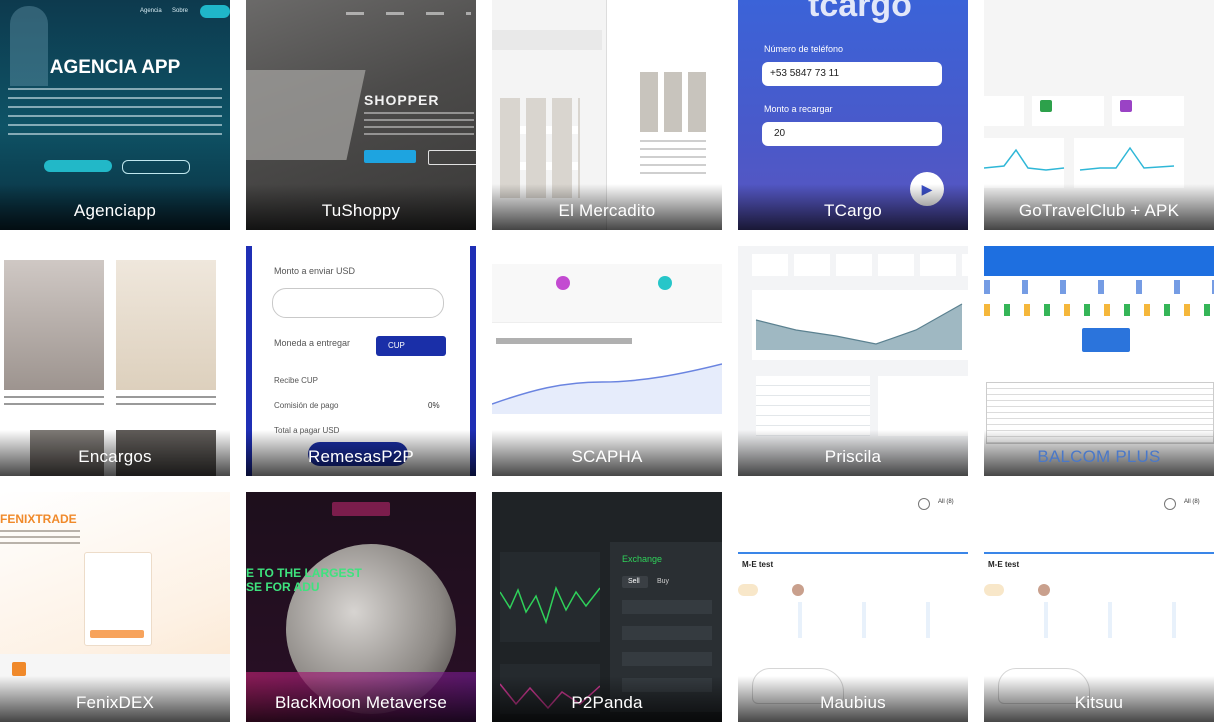  What do you see at coordinates (115, 702) in the screenshot?
I see `project-title: FenixDEX` at bounding box center [115, 702].